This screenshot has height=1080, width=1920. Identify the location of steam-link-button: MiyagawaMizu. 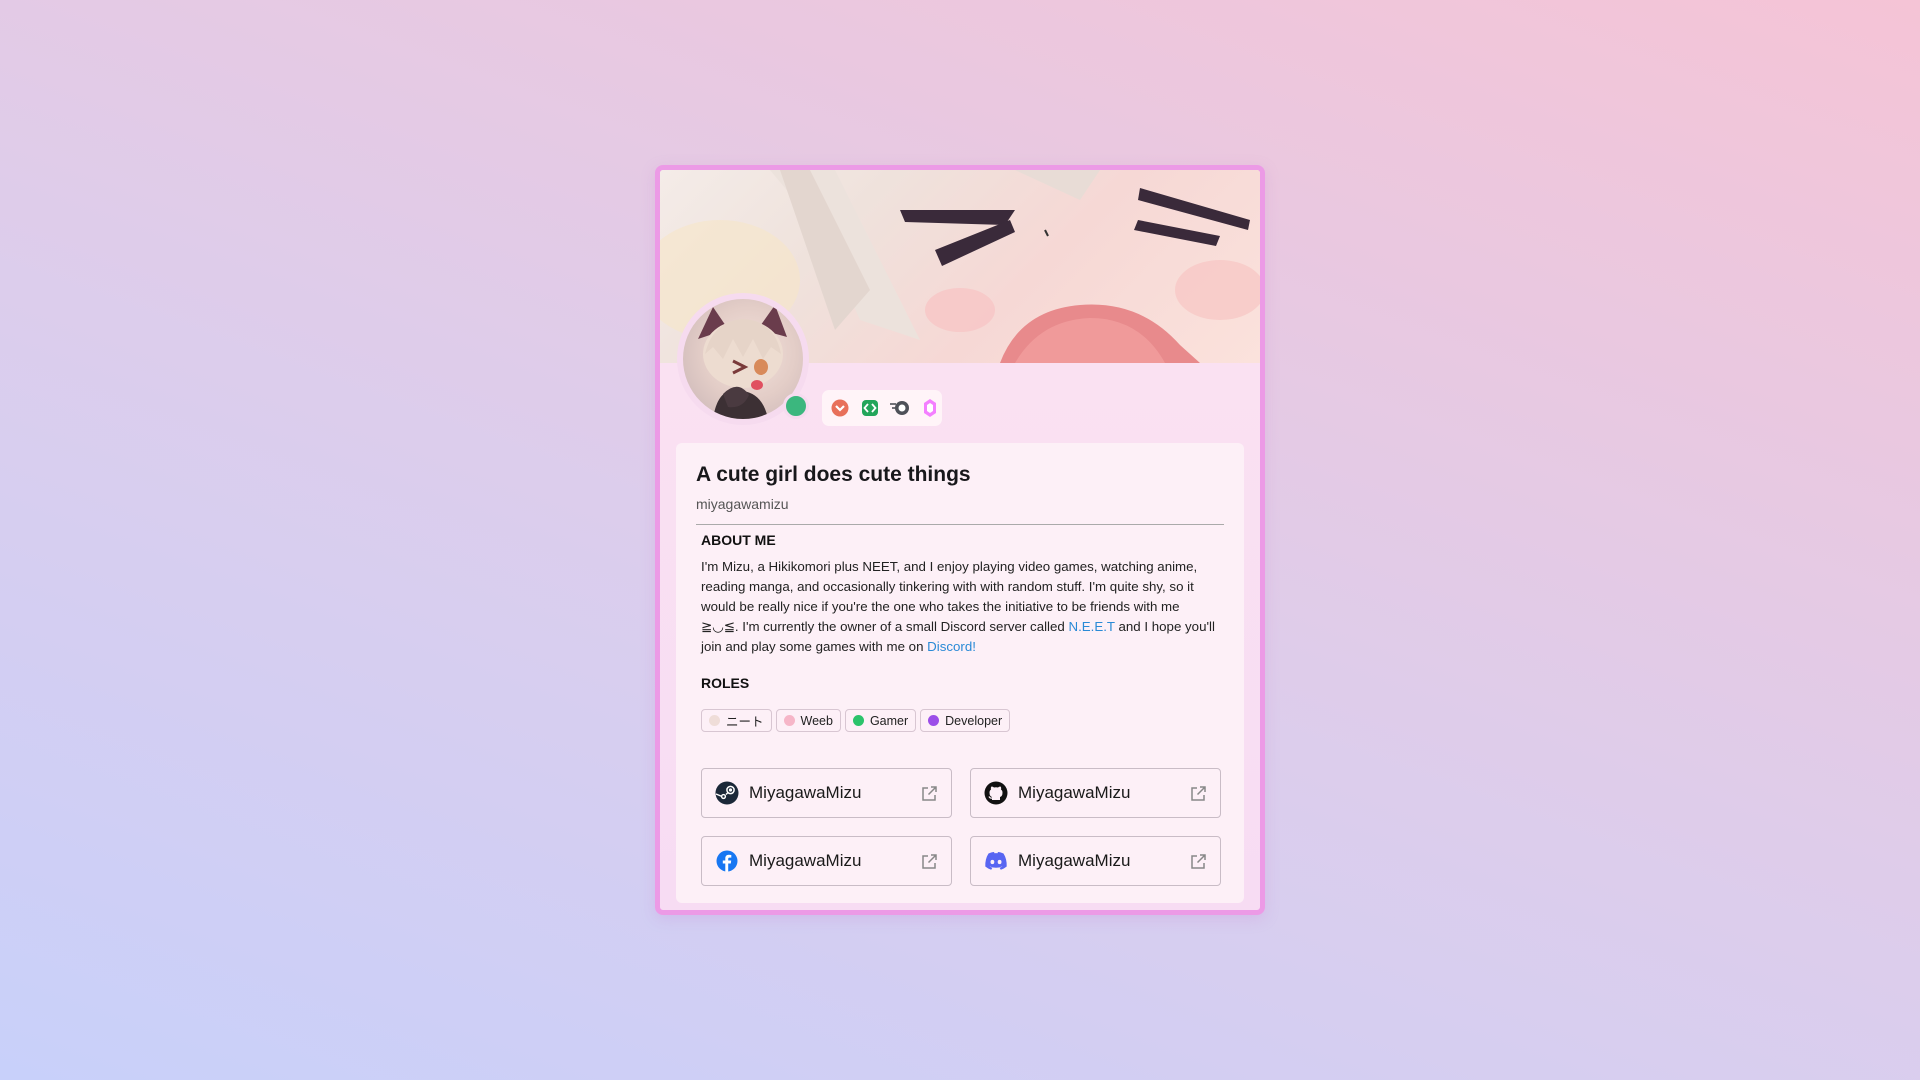
(826, 793).